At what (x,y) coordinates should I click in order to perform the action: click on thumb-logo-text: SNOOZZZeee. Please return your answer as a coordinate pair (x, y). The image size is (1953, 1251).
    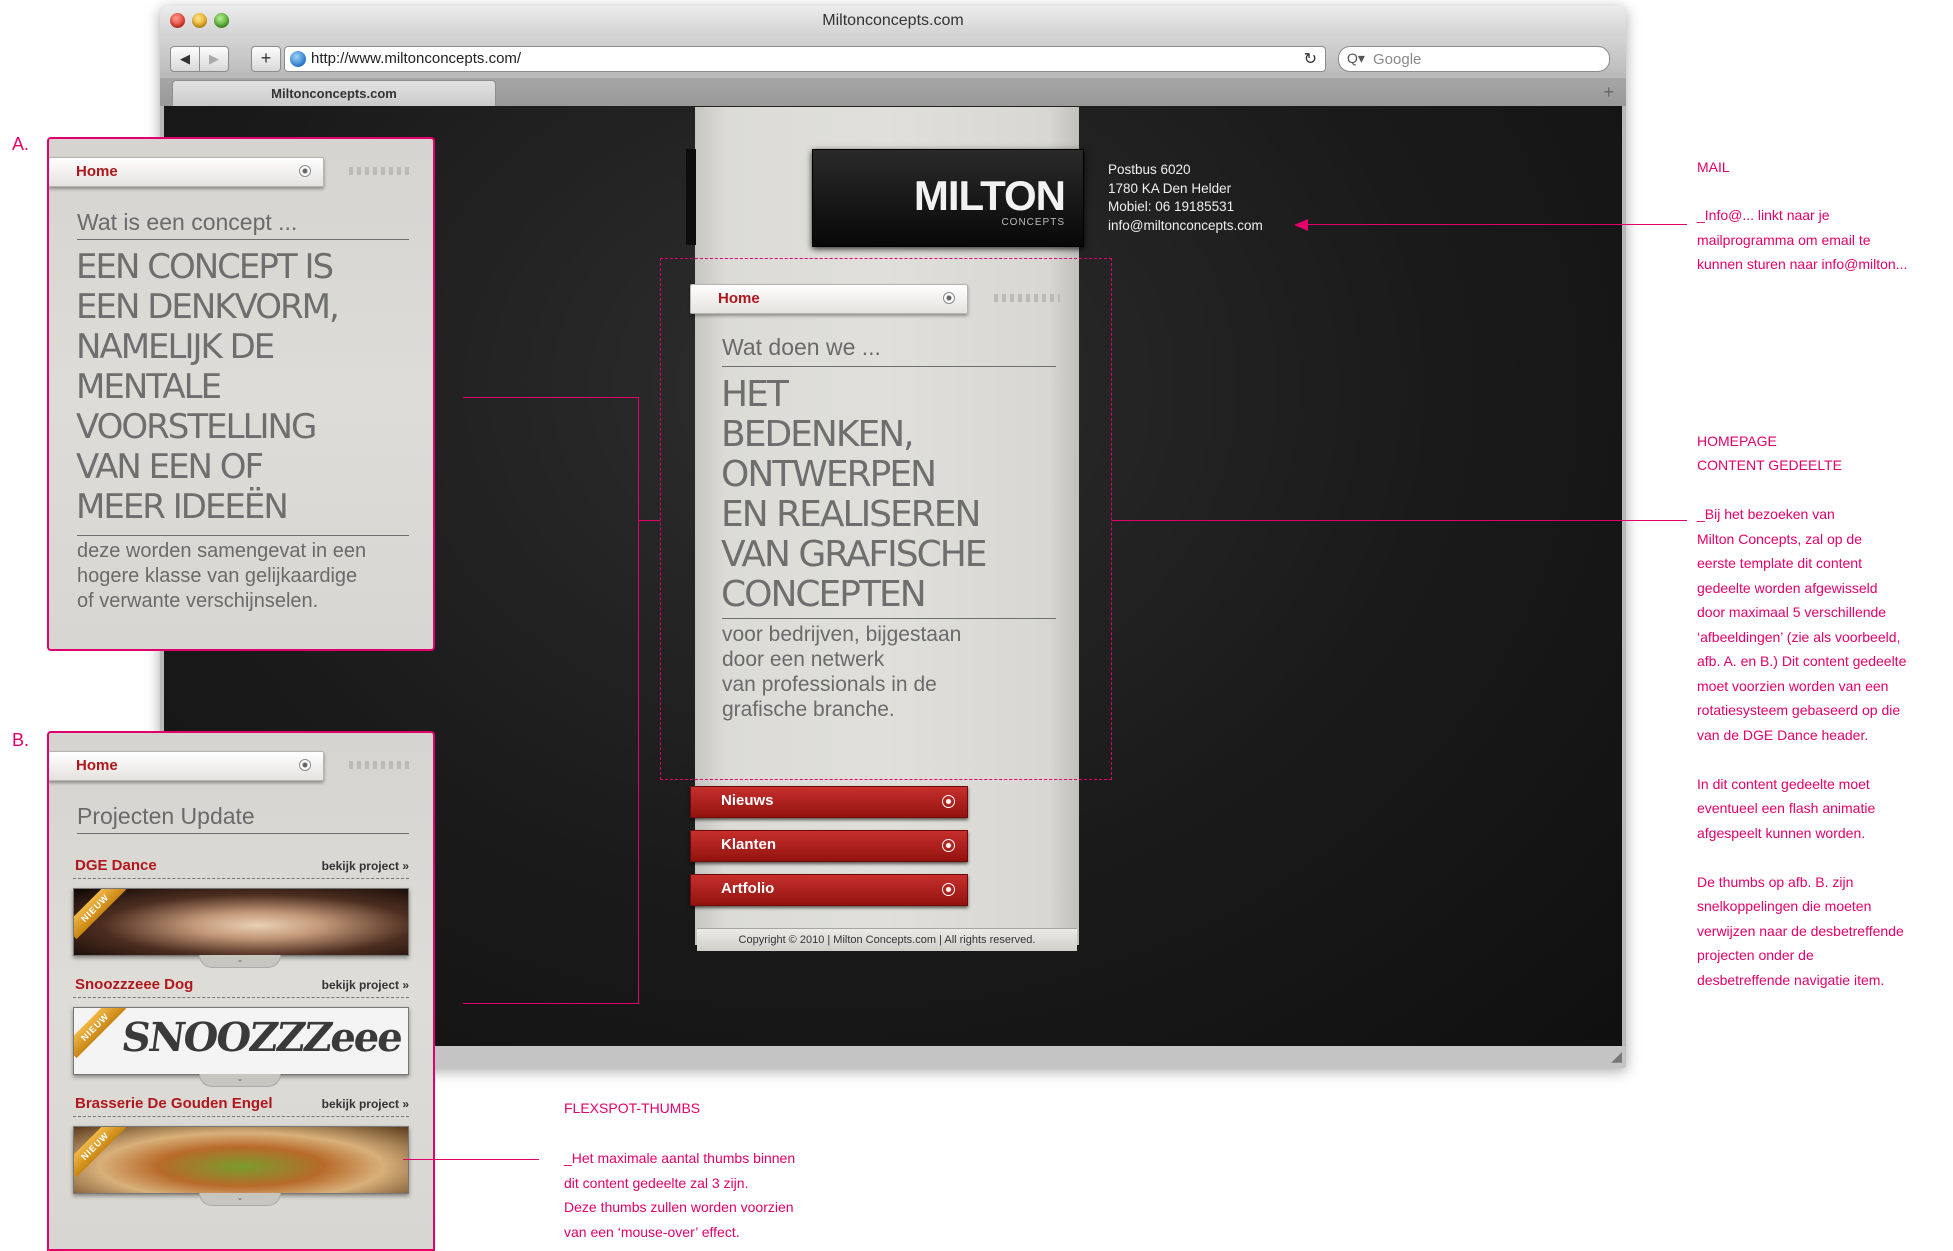
    Looking at the image, I should click on (261, 1037).